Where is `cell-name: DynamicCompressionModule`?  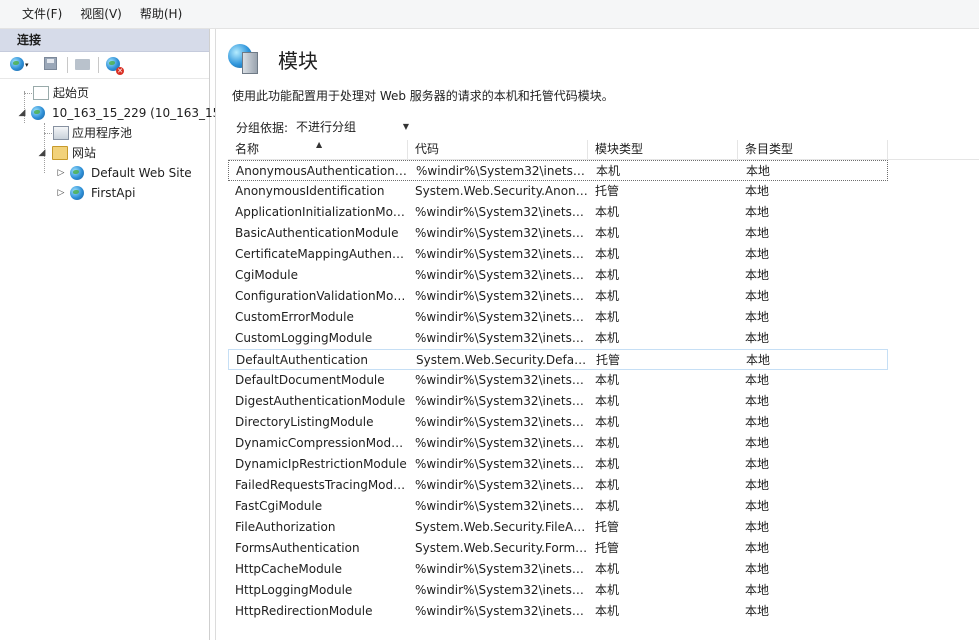
cell-name: DynamicCompressionModule is located at coordinates (321, 443).